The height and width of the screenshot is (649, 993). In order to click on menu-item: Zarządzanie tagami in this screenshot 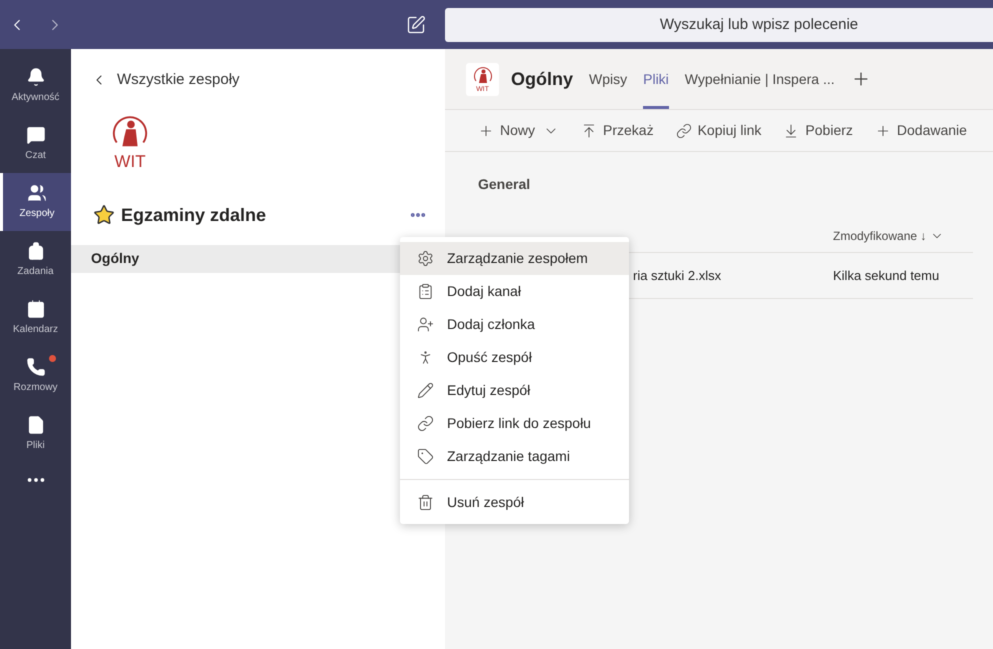, I will do `click(514, 456)`.